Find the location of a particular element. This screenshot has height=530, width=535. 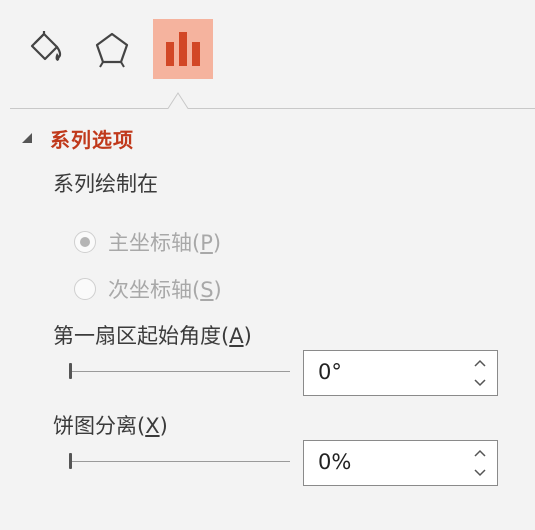

section-title: 系列选项 is located at coordinates (92, 139).